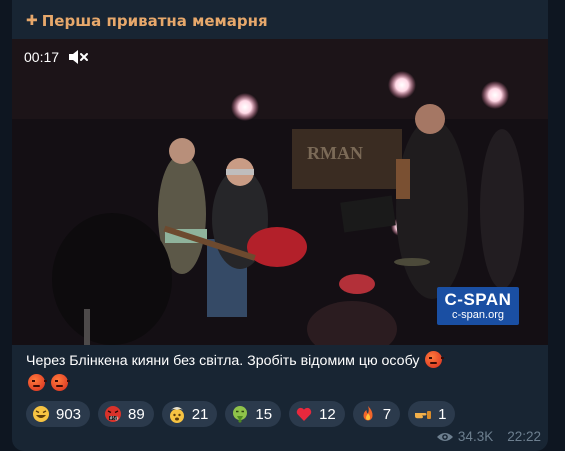  Describe the element at coordinates (69, 414) in the screenshot. I see `reaction-count: 903` at that location.